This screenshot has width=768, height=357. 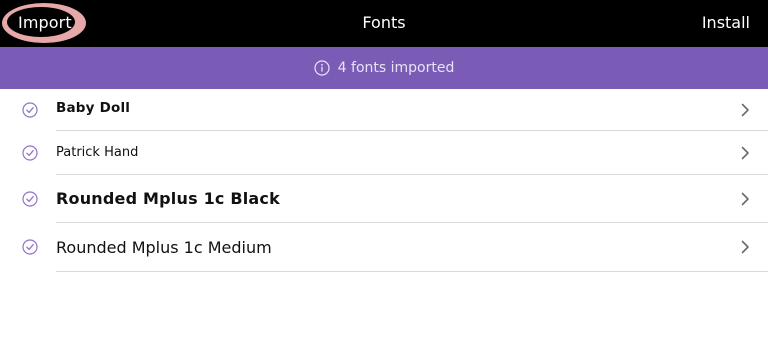 What do you see at coordinates (93, 108) in the screenshot?
I see `font-name: Baby Doll` at bounding box center [93, 108].